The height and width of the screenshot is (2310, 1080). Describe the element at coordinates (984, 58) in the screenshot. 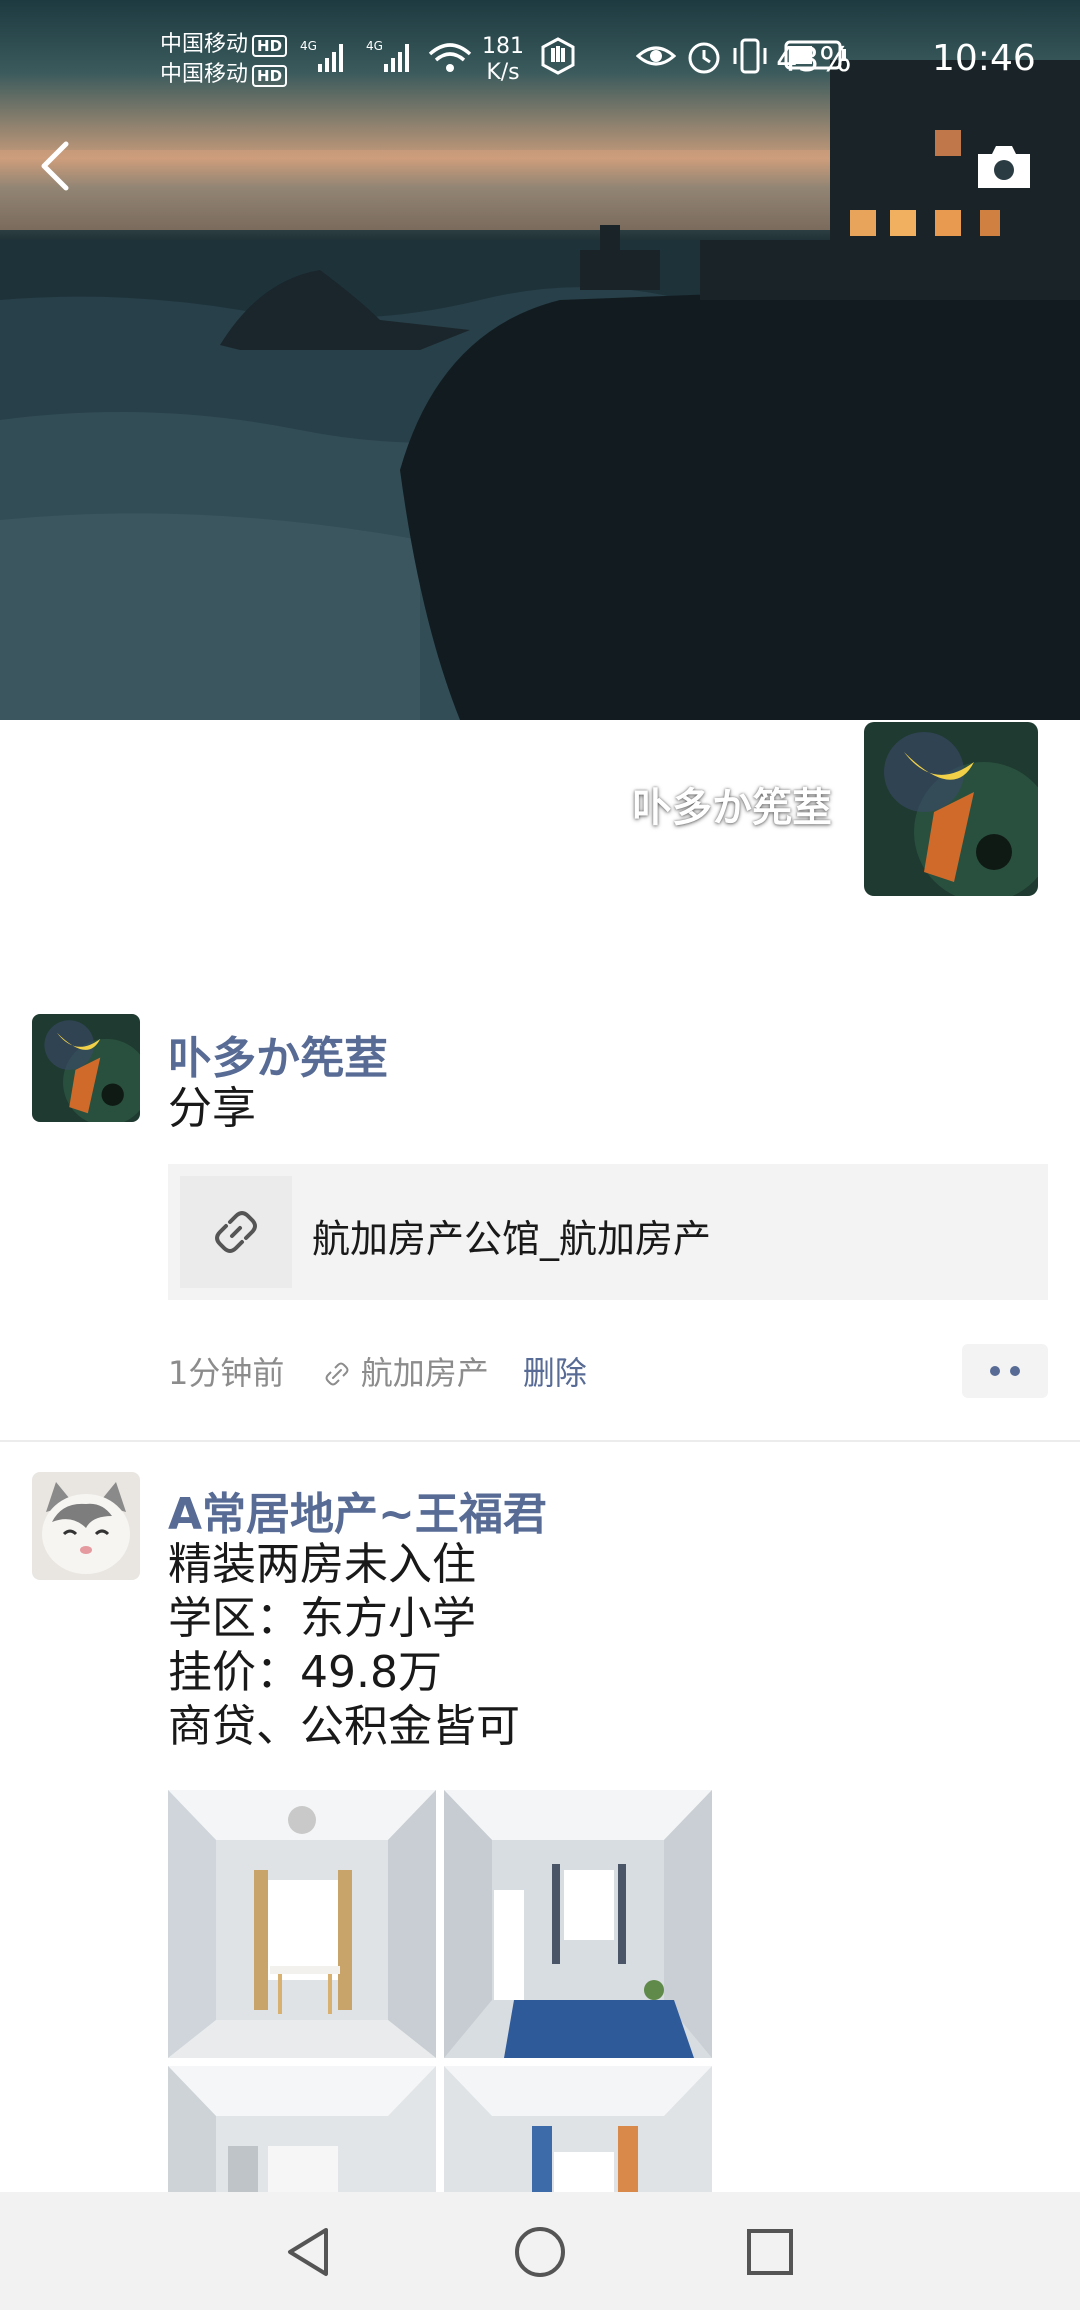

I see `clock: 10:46` at that location.